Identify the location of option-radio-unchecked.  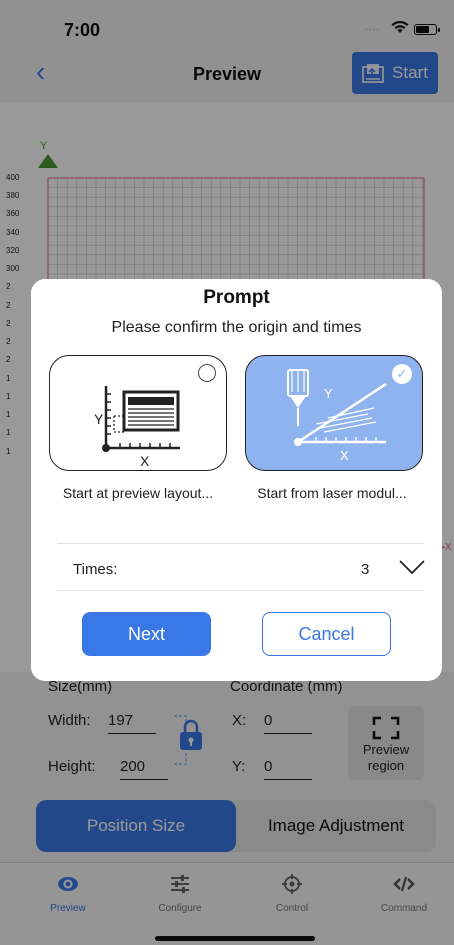
(207, 373).